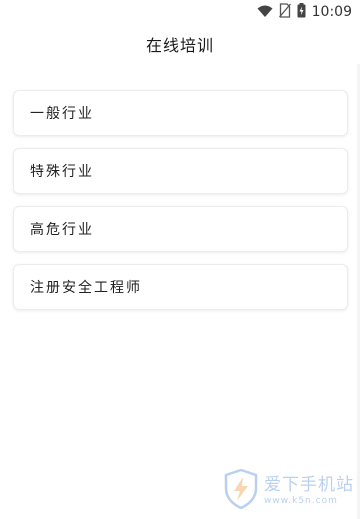 This screenshot has height=519, width=360. I want to click on menu-item-label: 一般行业, so click(62, 114).